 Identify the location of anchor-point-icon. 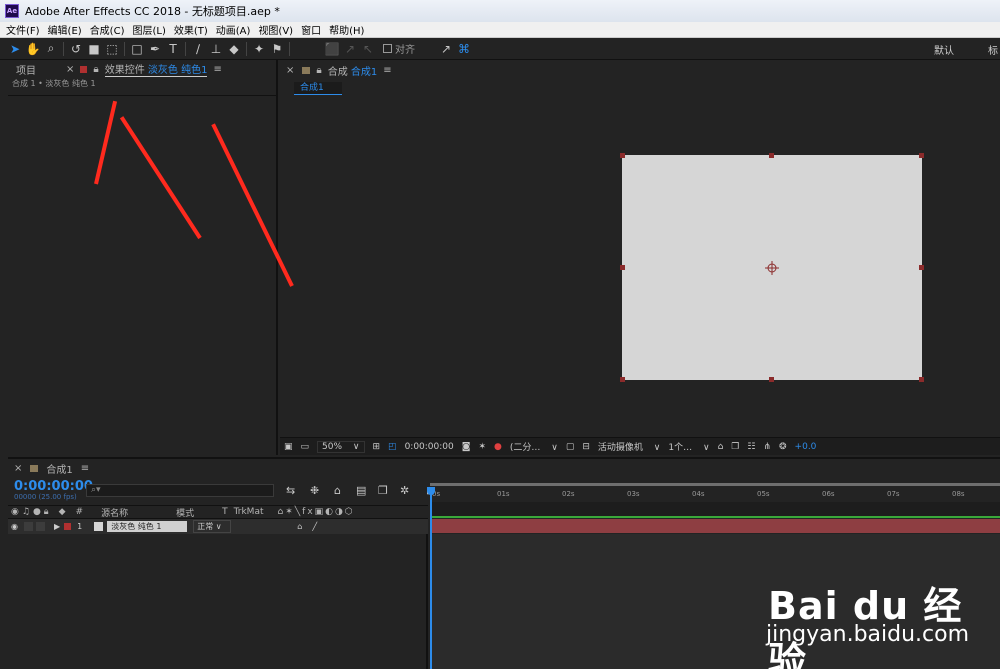
(772, 268).